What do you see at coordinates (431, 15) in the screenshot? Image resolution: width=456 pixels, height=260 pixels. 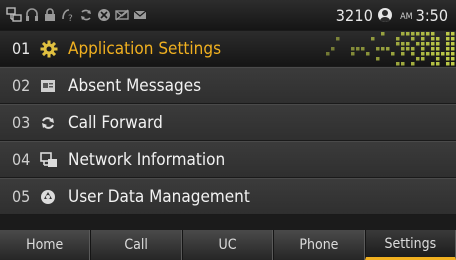 I see `clock-time: 3:50` at bounding box center [431, 15].